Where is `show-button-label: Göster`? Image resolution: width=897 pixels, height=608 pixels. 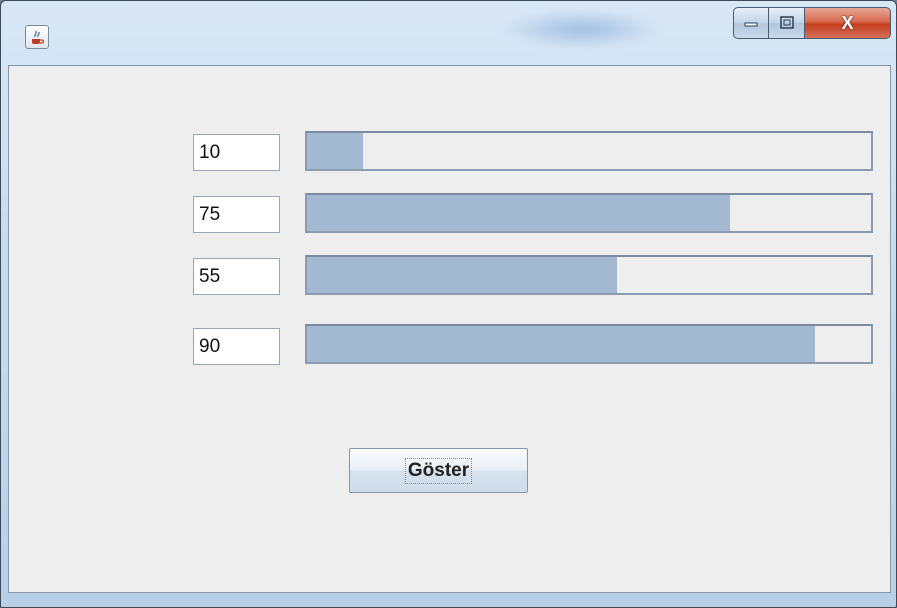 show-button-label: Göster is located at coordinates (438, 470).